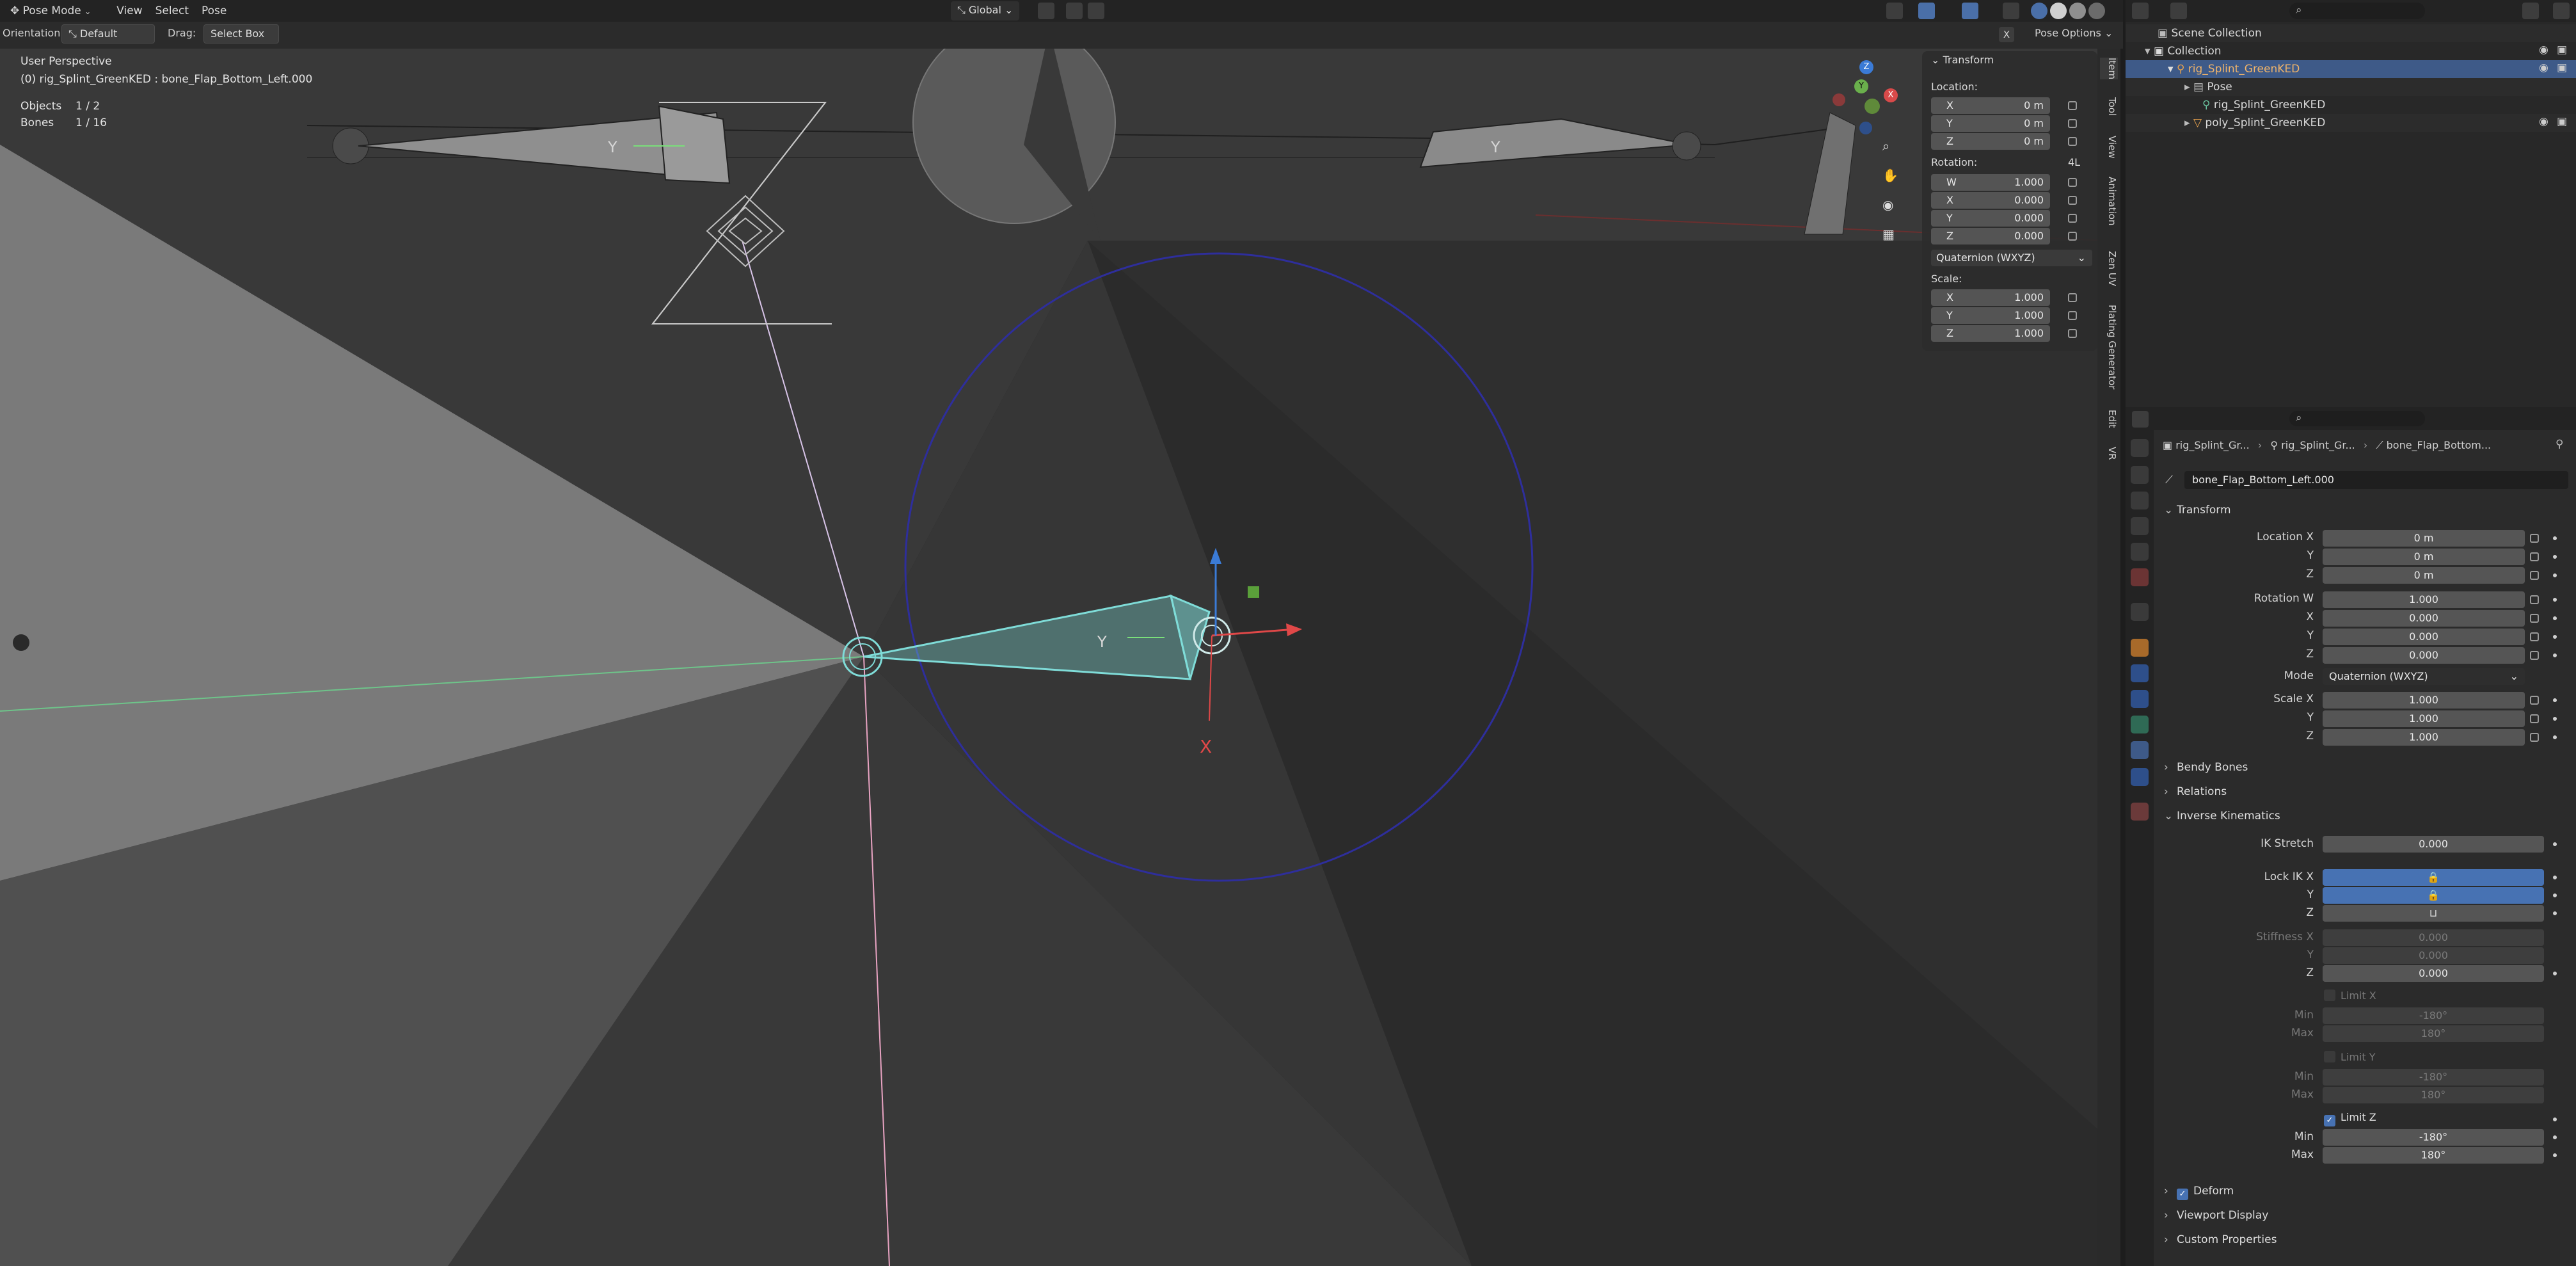 The height and width of the screenshot is (1266, 2576). Describe the element at coordinates (2366, 1191) in the screenshot. I see `deform-section-header: › ✓ Deform` at that location.